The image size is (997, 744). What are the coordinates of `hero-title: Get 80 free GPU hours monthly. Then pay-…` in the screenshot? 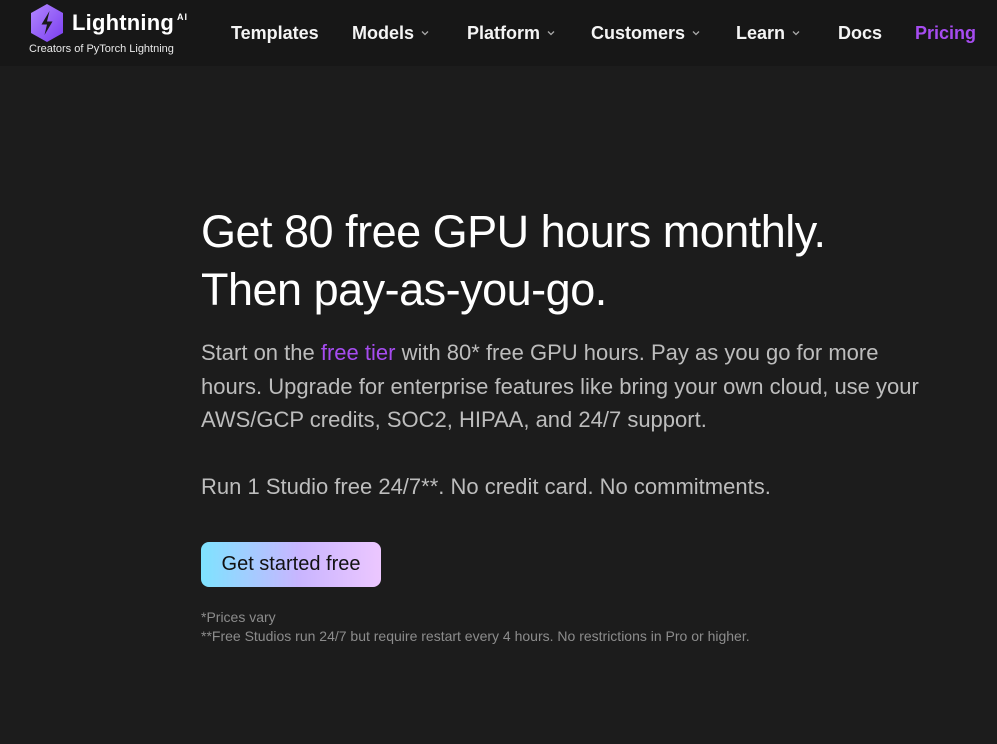 It's located at (581, 261).